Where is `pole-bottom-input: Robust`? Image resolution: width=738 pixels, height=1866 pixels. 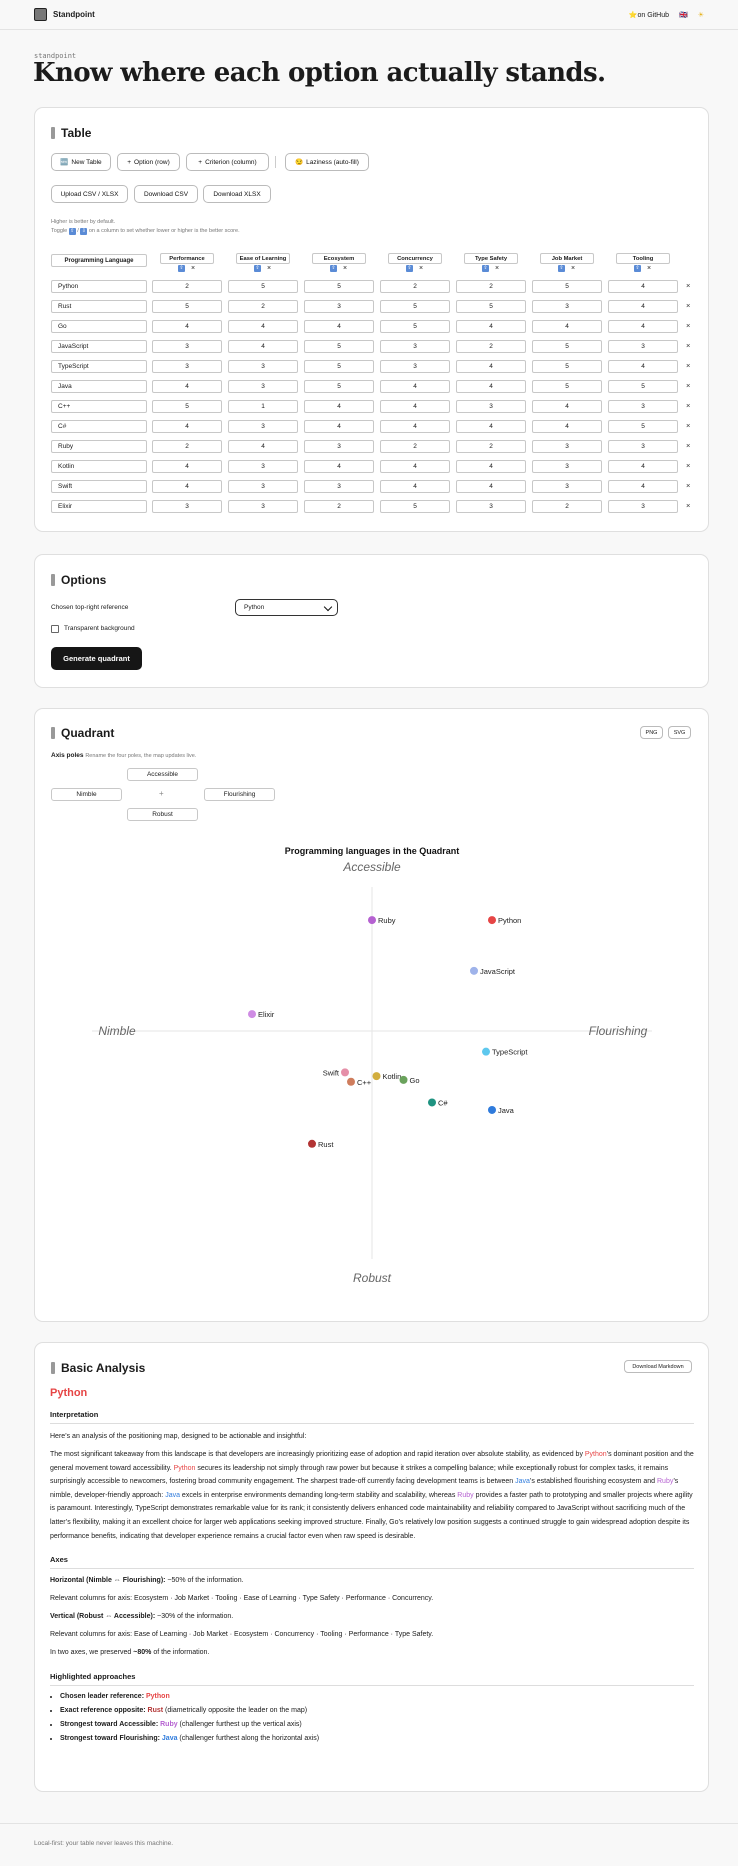 pole-bottom-input: Robust is located at coordinates (162, 814).